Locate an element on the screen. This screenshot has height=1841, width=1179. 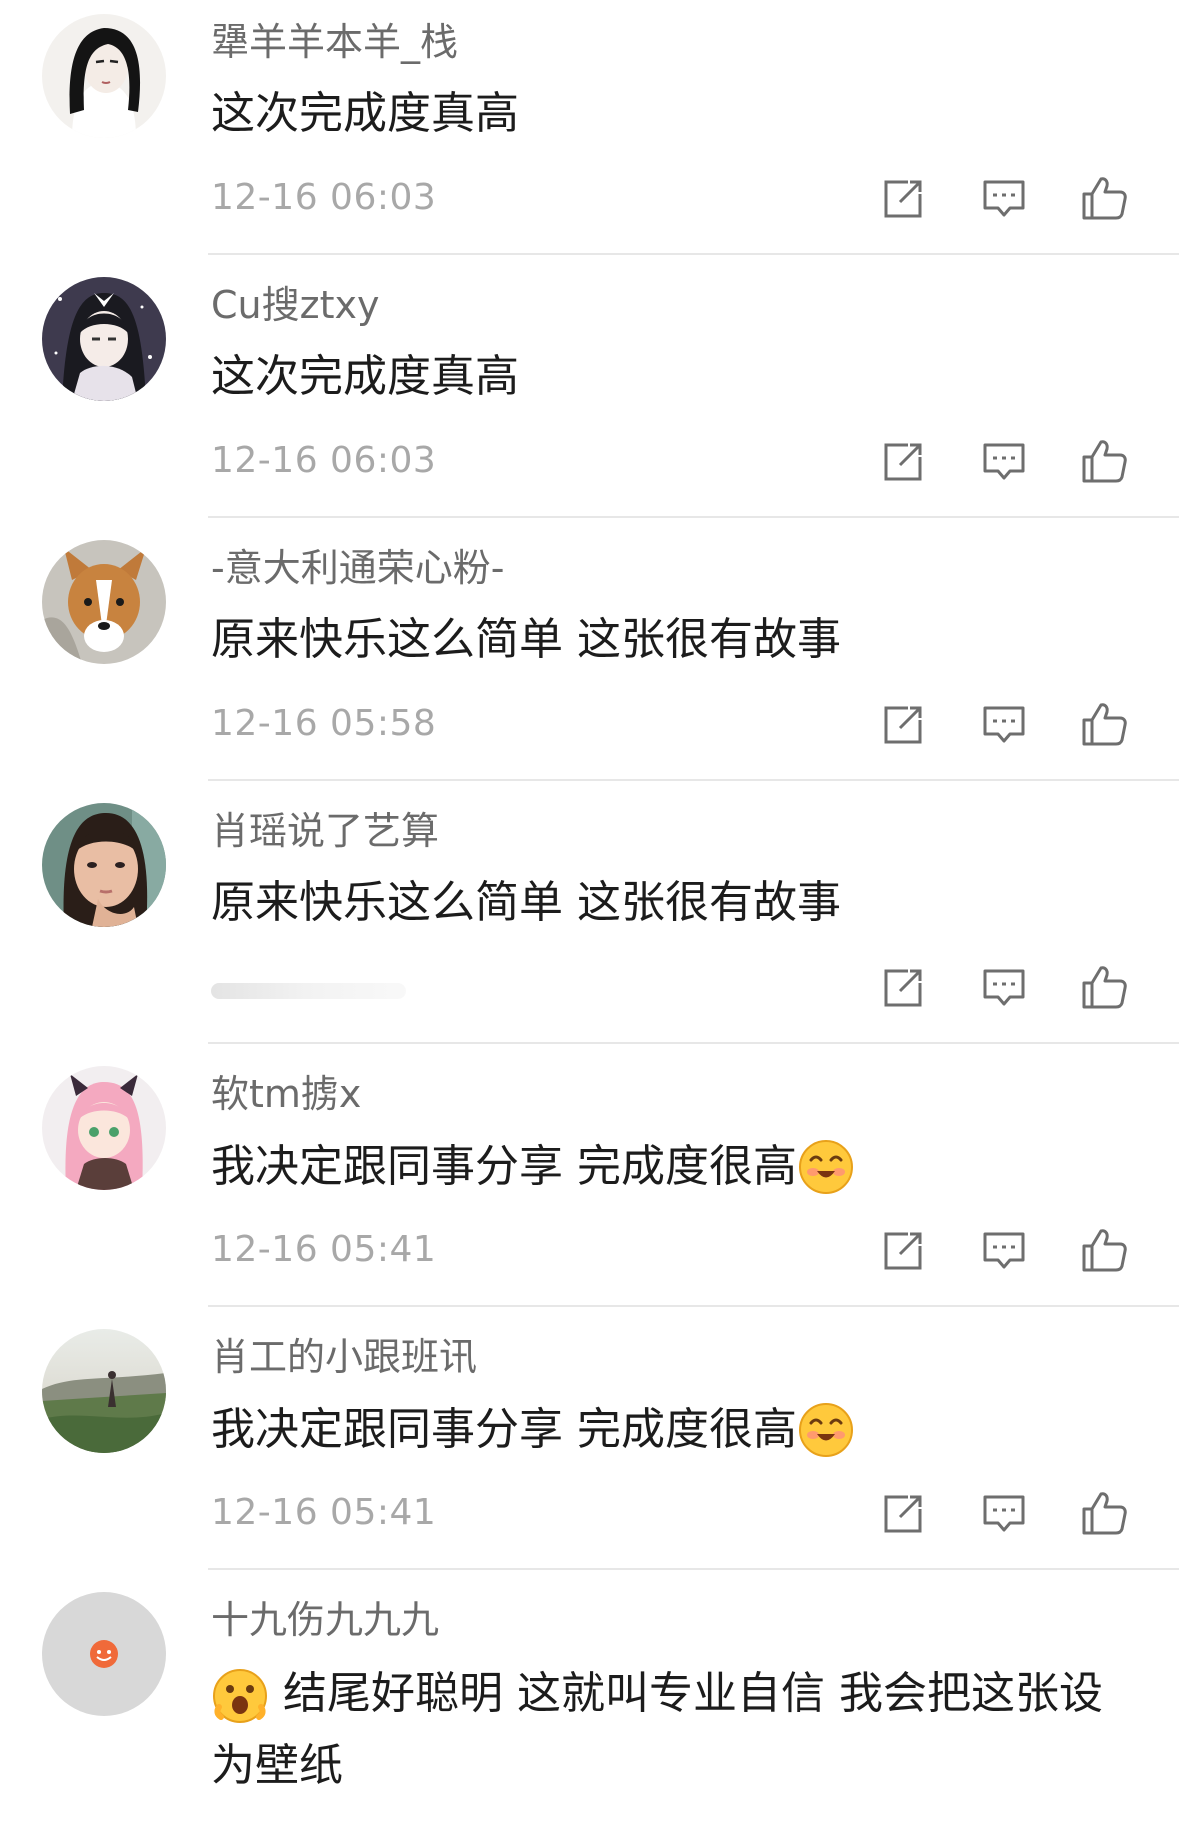
comment-item: 软tm掳x 我决定跟同事分享 完成度很高 12-16 05:41 is located at coordinates (589, 1183).